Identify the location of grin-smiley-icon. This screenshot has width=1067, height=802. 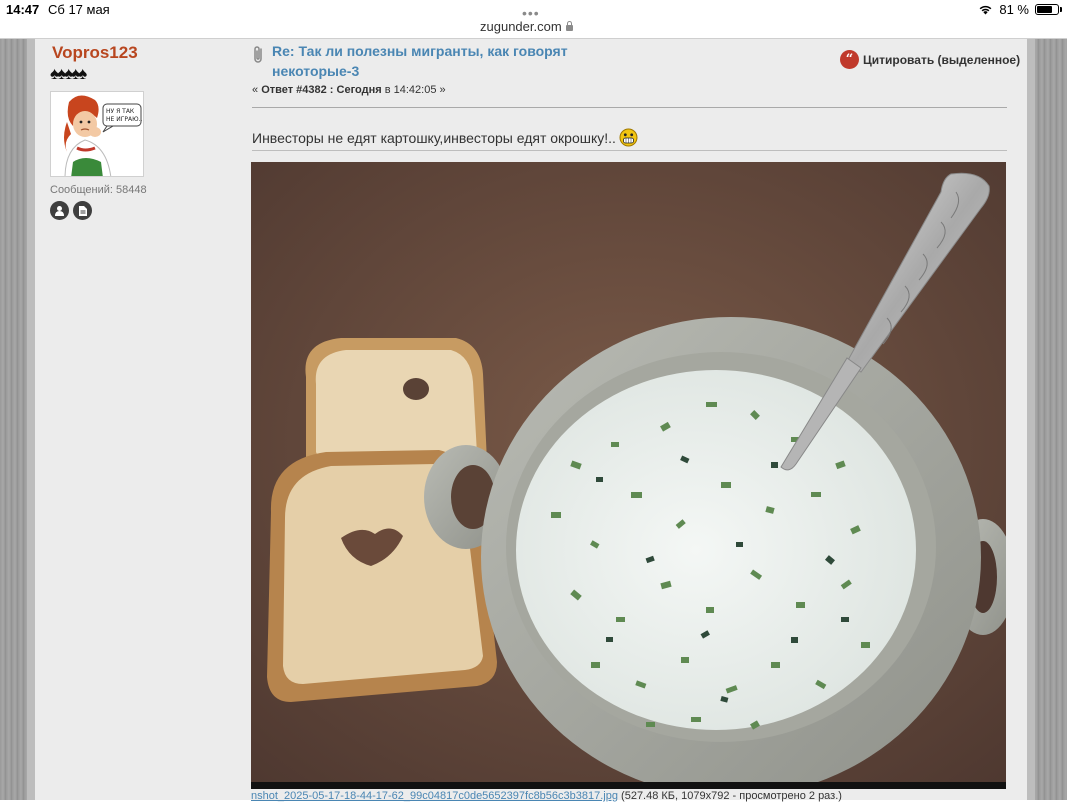
(628, 137).